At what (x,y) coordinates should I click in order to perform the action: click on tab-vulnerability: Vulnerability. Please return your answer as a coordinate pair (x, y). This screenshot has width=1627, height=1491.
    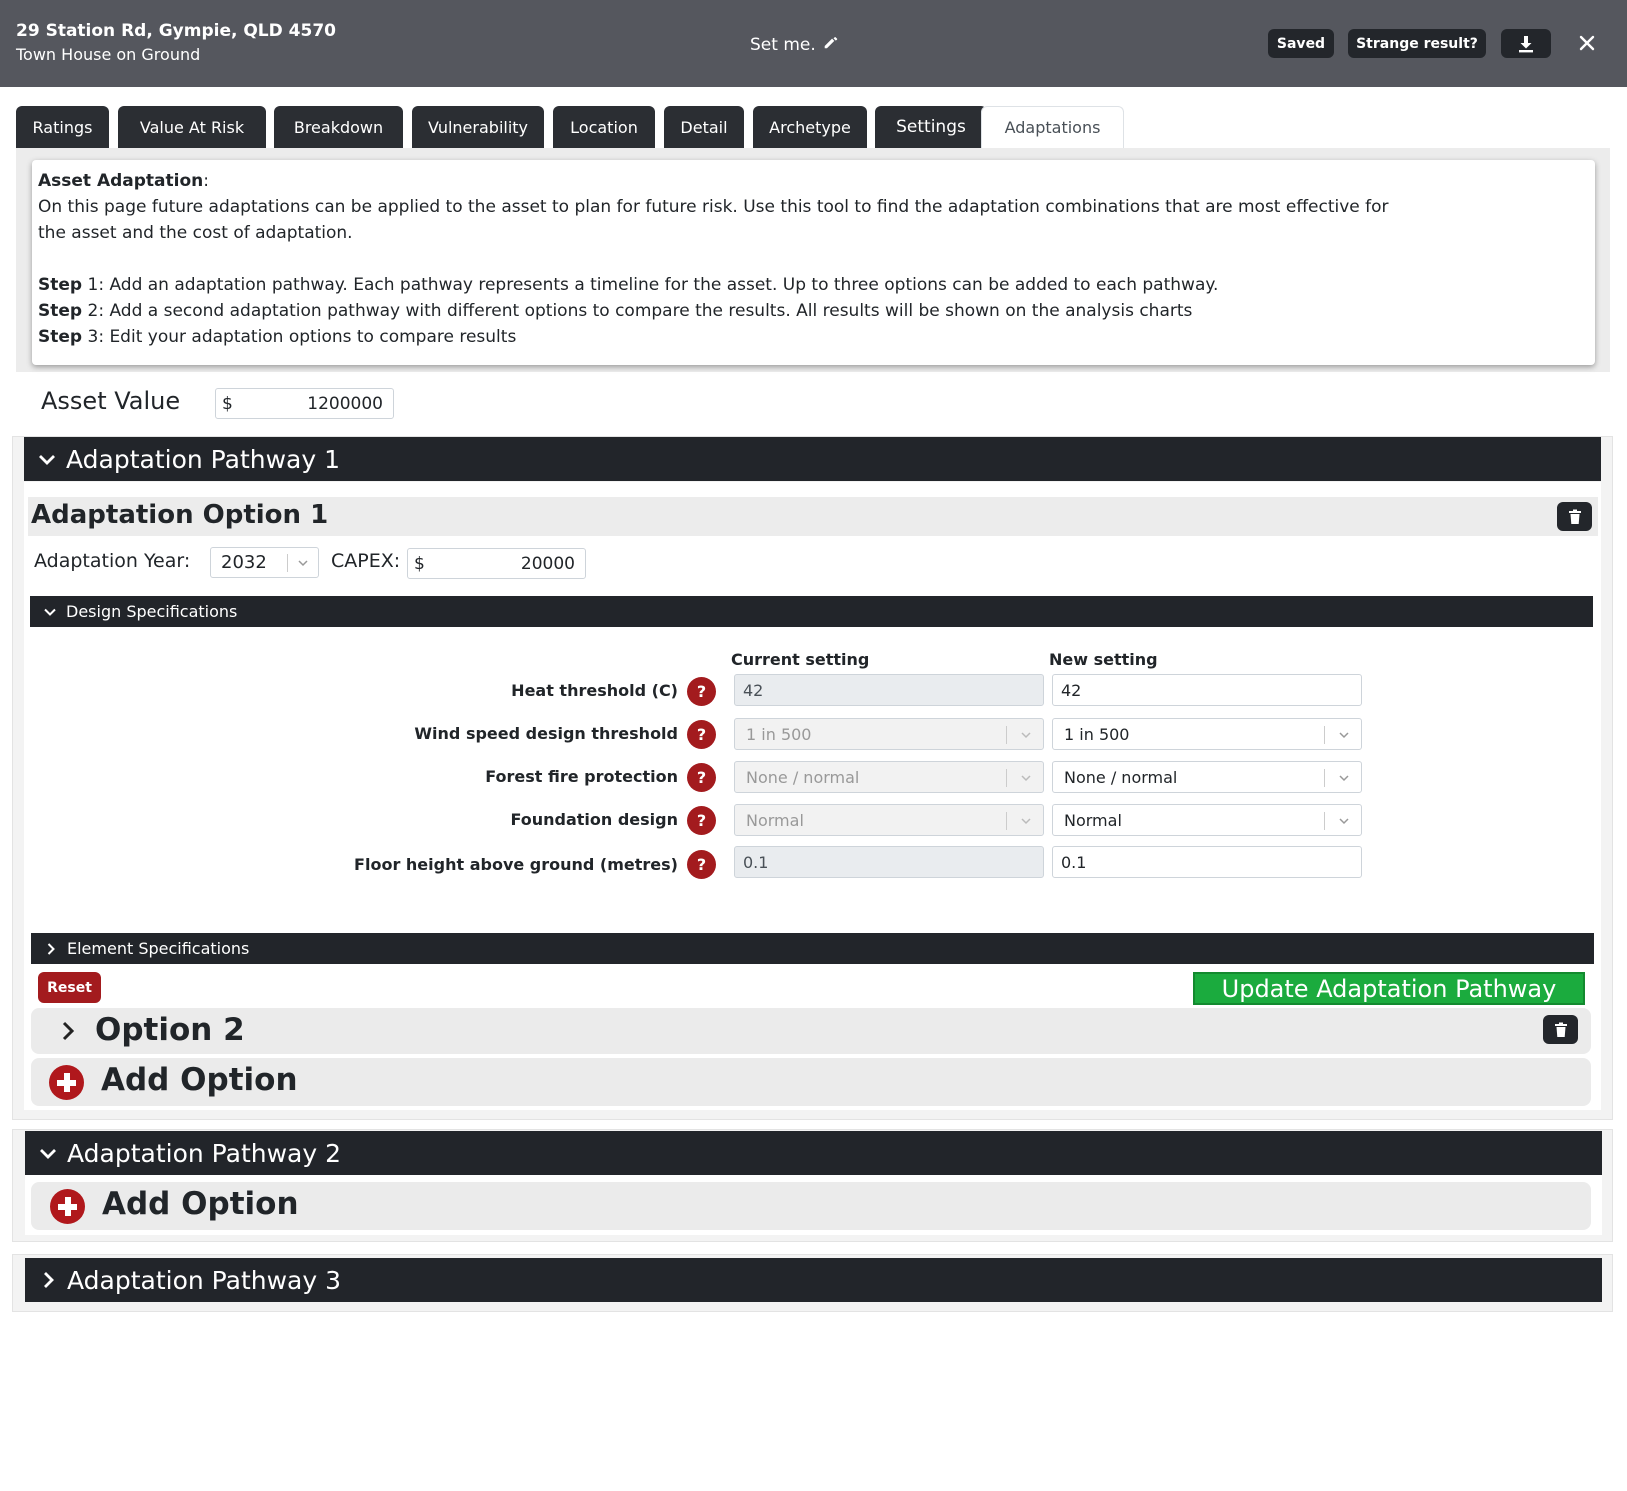
    Looking at the image, I should click on (478, 127).